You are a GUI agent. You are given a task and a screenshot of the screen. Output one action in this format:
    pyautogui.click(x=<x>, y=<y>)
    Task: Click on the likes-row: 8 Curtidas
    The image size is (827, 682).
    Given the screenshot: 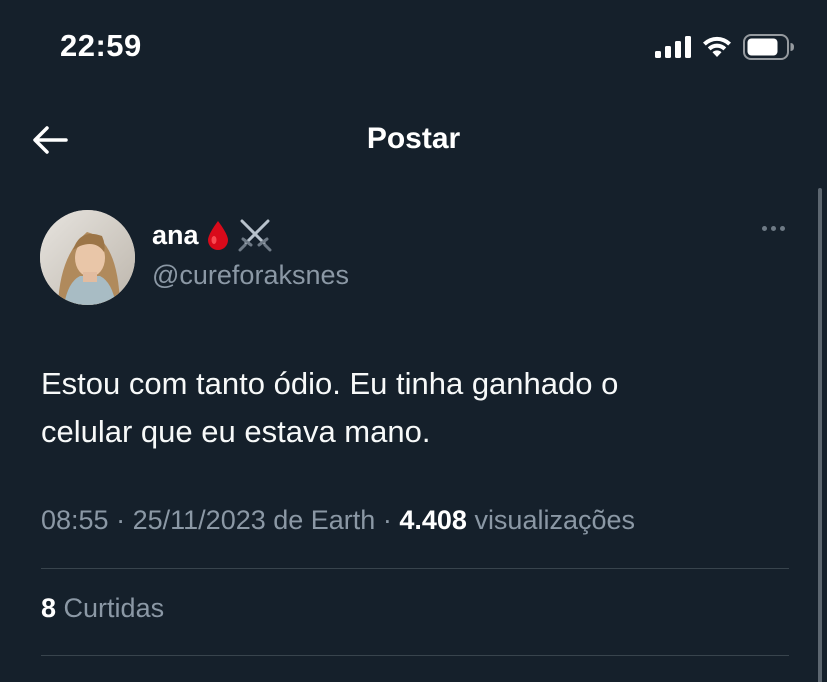 What is the action you would take?
    pyautogui.click(x=102, y=608)
    